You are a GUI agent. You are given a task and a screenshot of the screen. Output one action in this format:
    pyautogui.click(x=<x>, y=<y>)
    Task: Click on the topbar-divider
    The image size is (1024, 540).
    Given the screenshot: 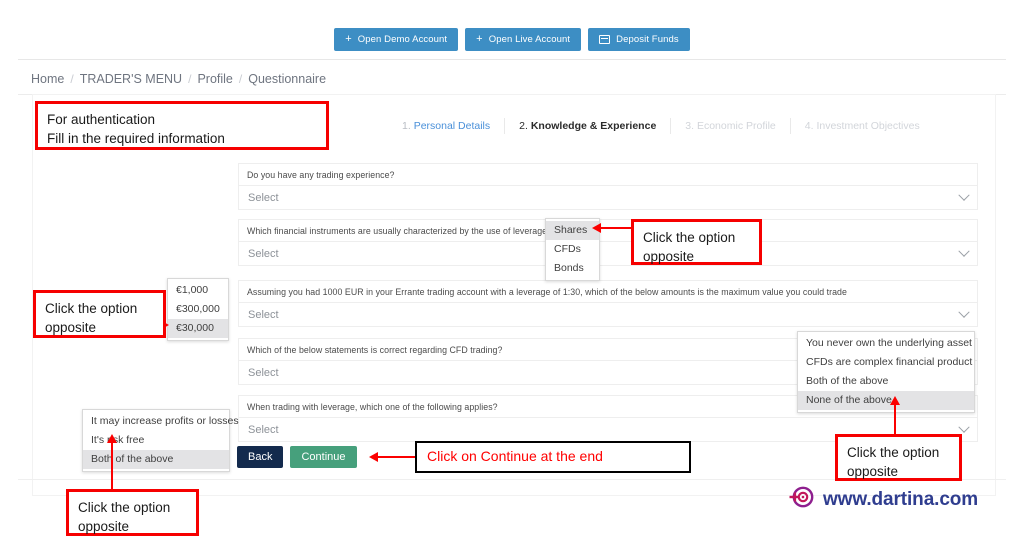 What is the action you would take?
    pyautogui.click(x=512, y=59)
    